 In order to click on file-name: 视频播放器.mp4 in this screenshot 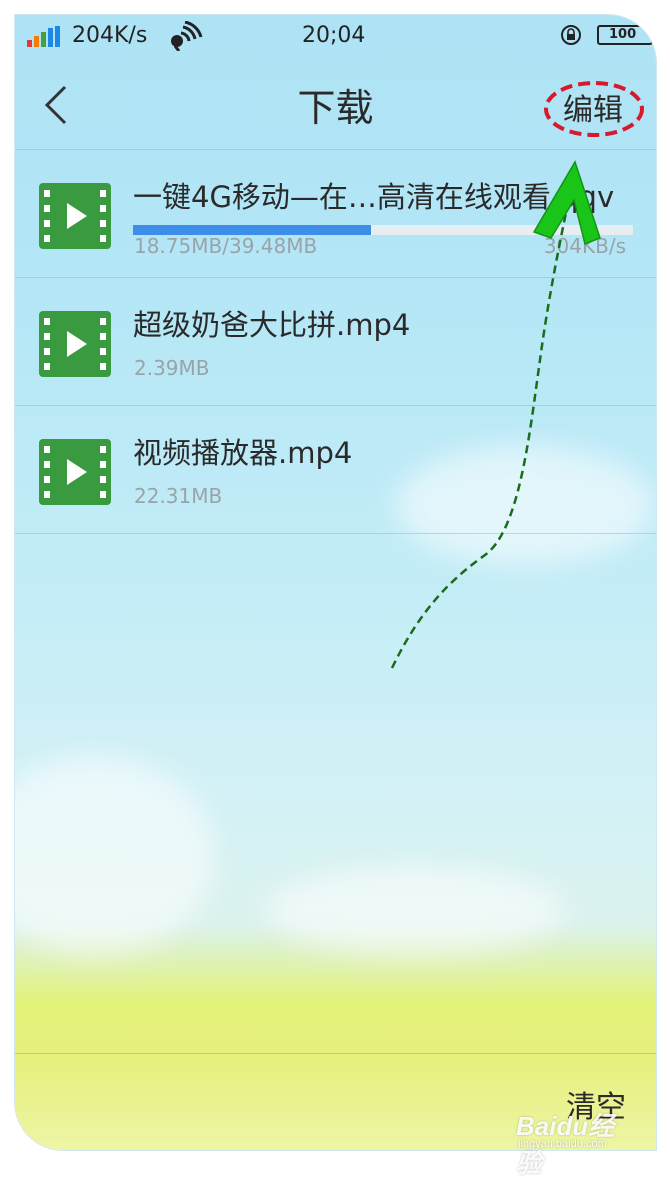, I will do `click(243, 453)`.